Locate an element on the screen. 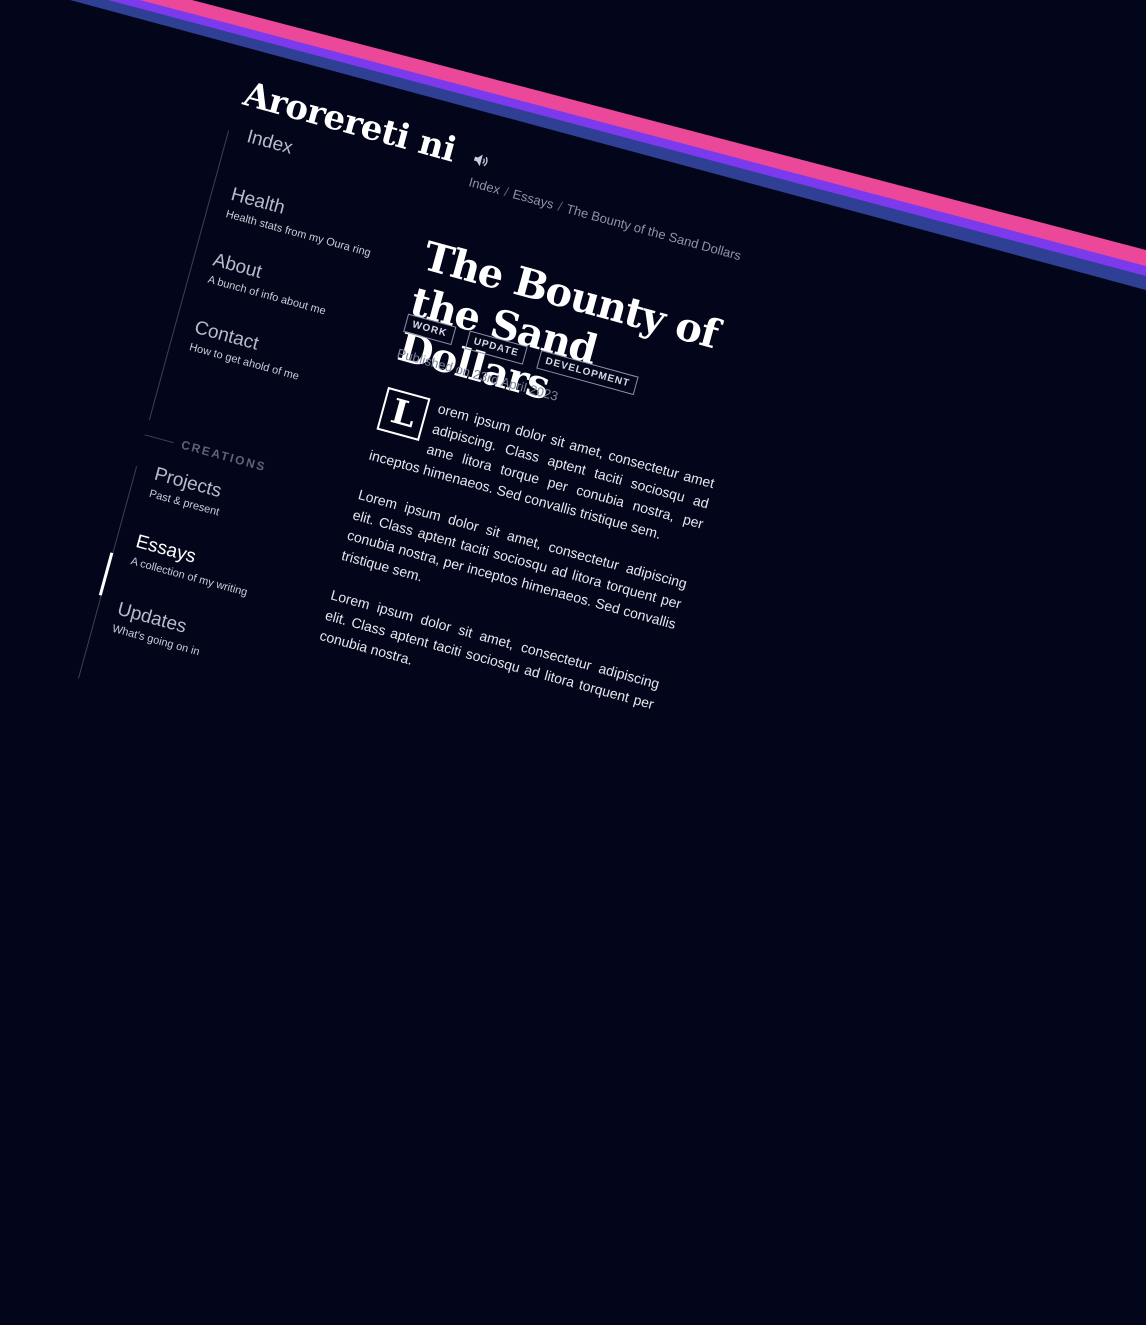  breadcrumb-essays: Essays is located at coordinates (533, 199).